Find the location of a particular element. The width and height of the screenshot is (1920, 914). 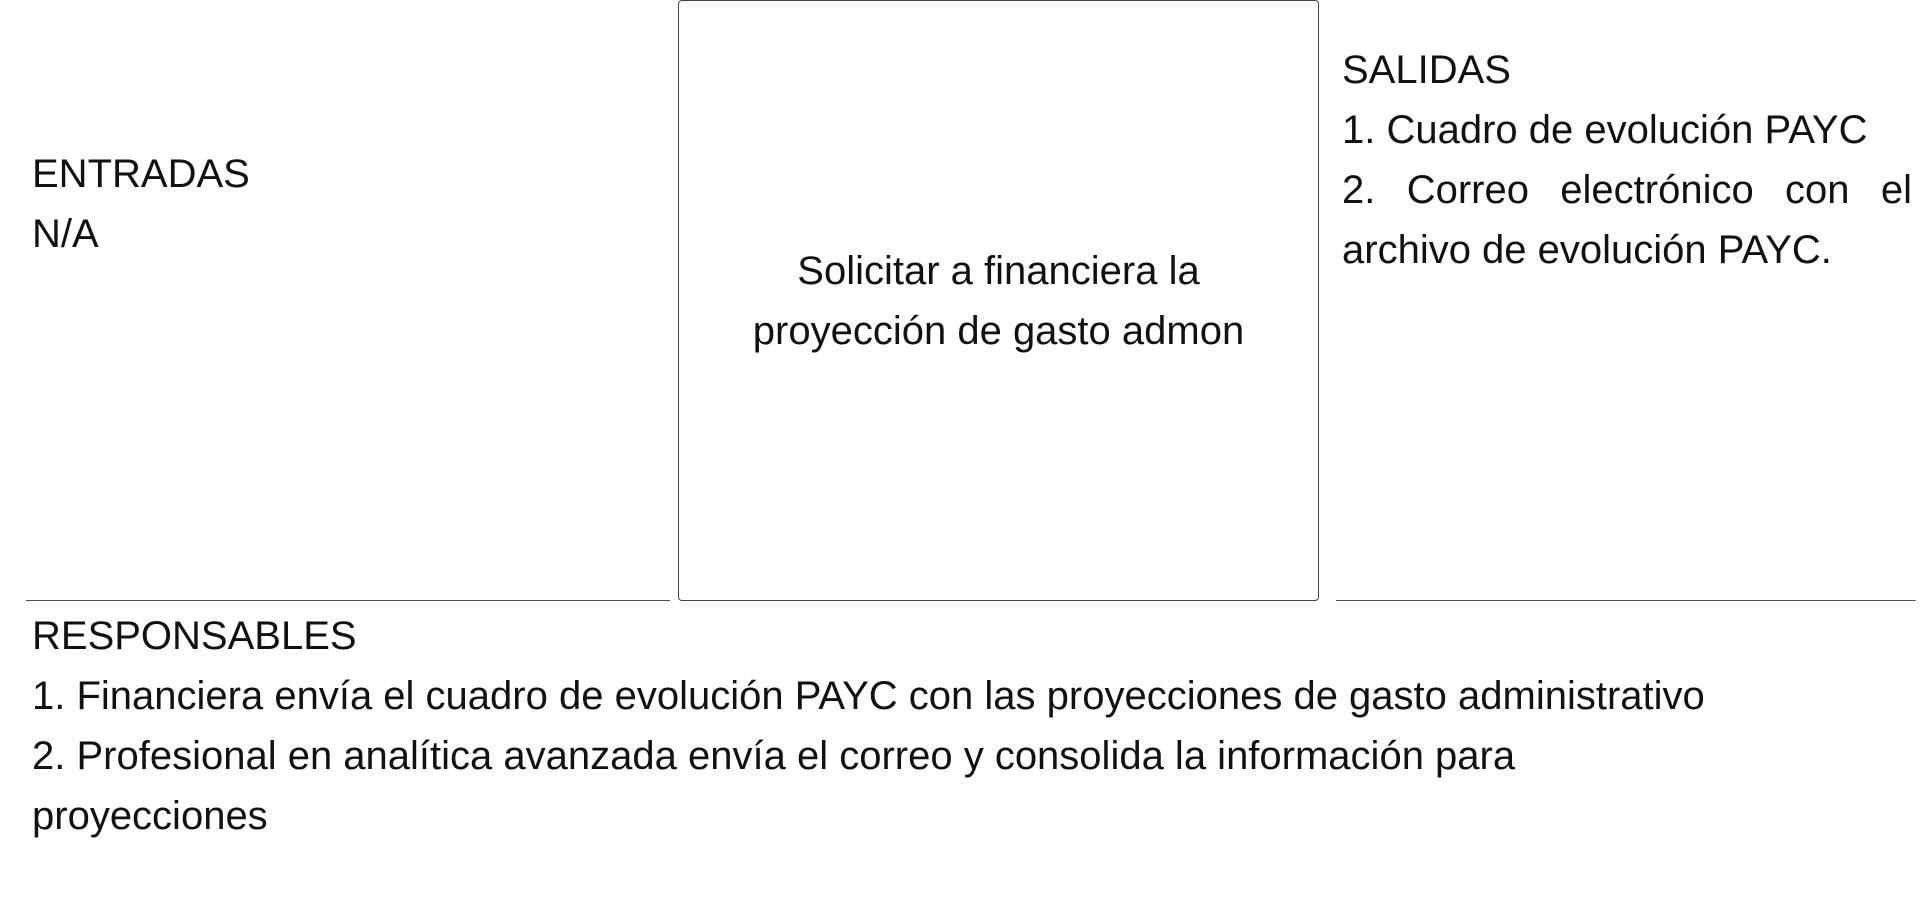

entradas-value: N/A is located at coordinates (65, 234).